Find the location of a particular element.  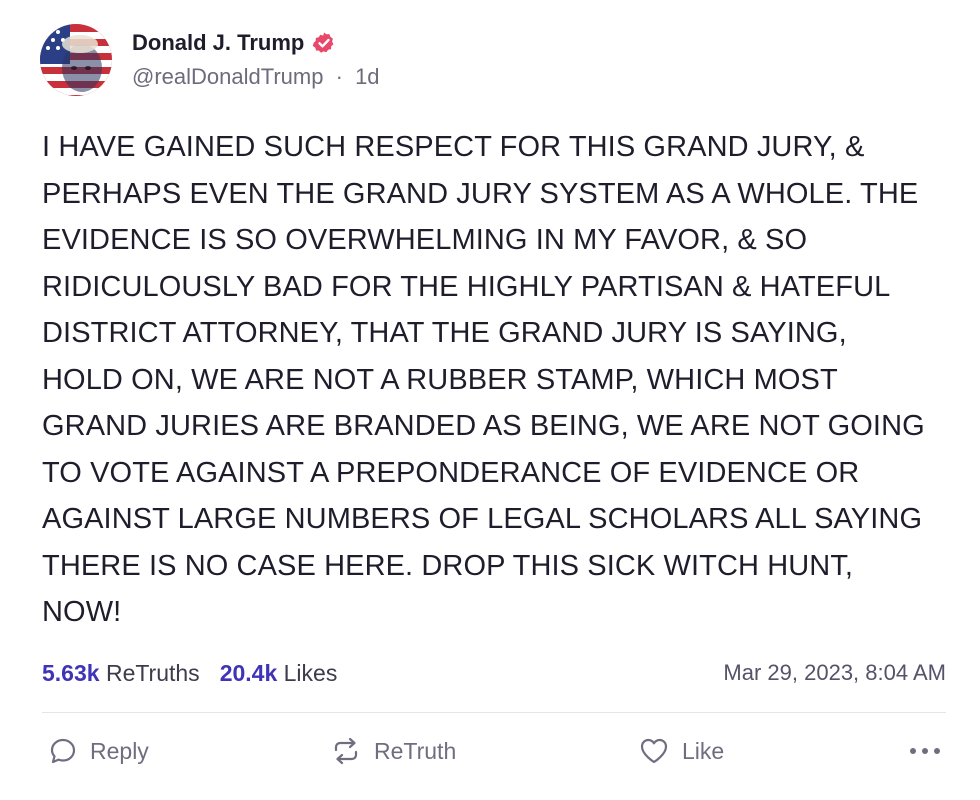

more-options-button is located at coordinates (925, 751).